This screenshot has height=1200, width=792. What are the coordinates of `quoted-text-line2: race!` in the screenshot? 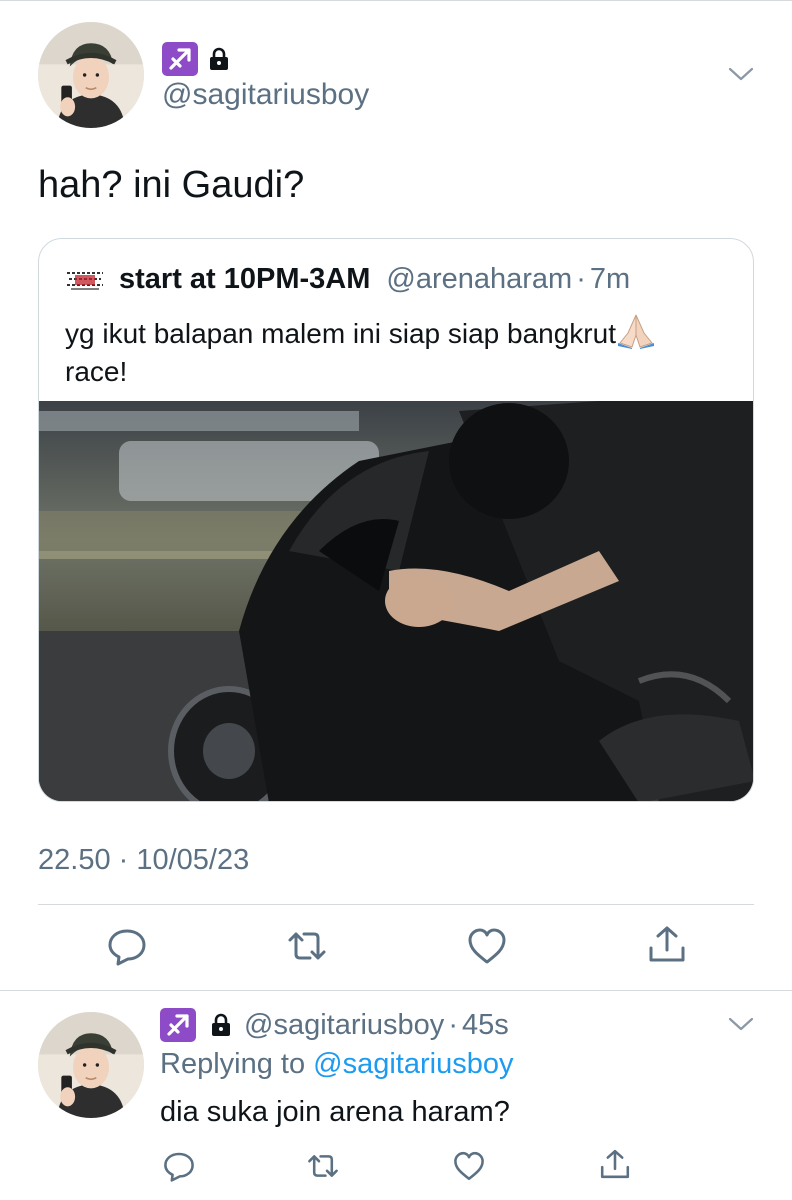 It's located at (96, 371).